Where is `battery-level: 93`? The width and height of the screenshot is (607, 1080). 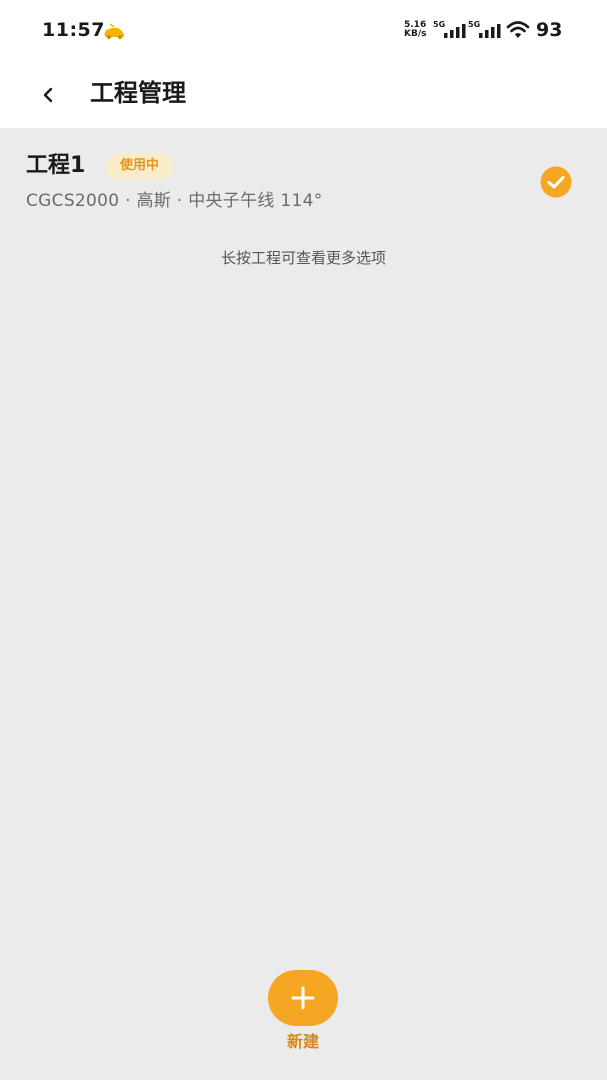 battery-level: 93 is located at coordinates (549, 30).